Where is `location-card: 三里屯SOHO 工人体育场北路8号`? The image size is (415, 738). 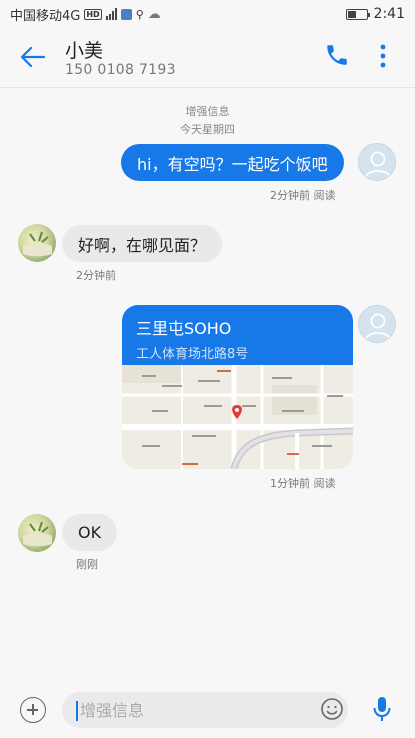
location-card: 三里屯SOHO 工人体育场北路8号 is located at coordinates (237, 387).